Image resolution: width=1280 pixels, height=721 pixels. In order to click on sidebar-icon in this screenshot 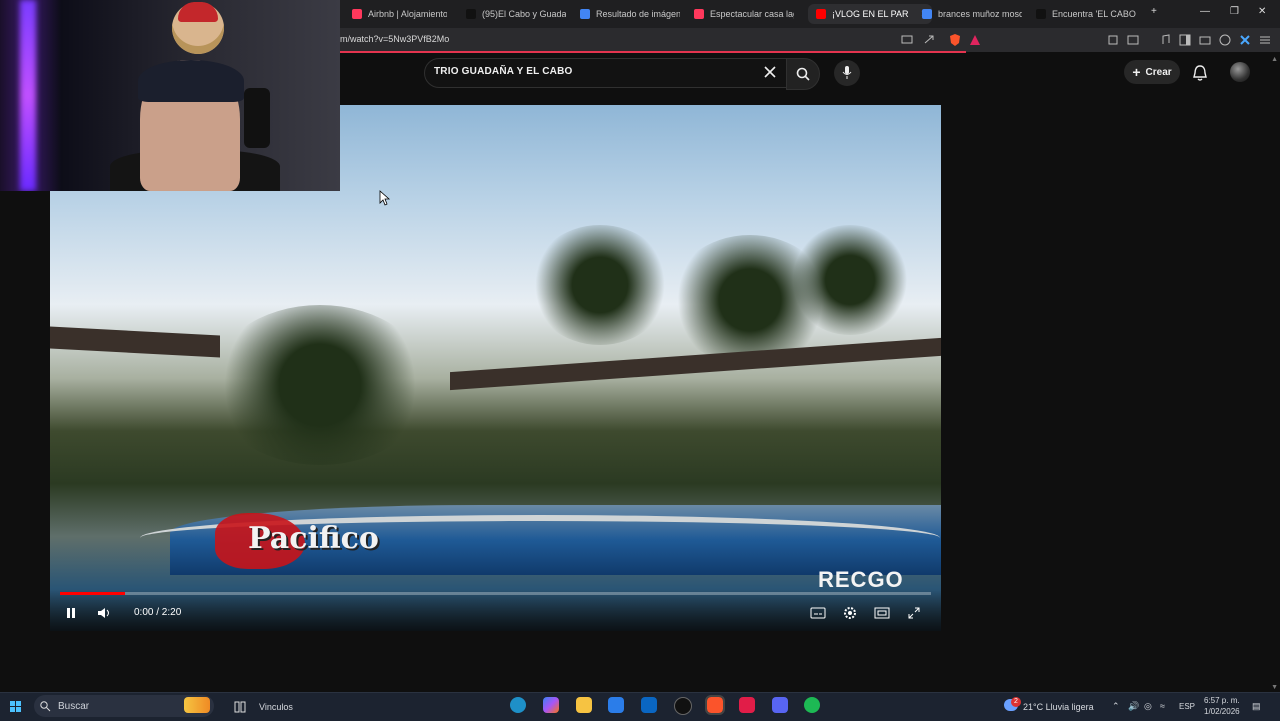, I will do `click(1185, 40)`.